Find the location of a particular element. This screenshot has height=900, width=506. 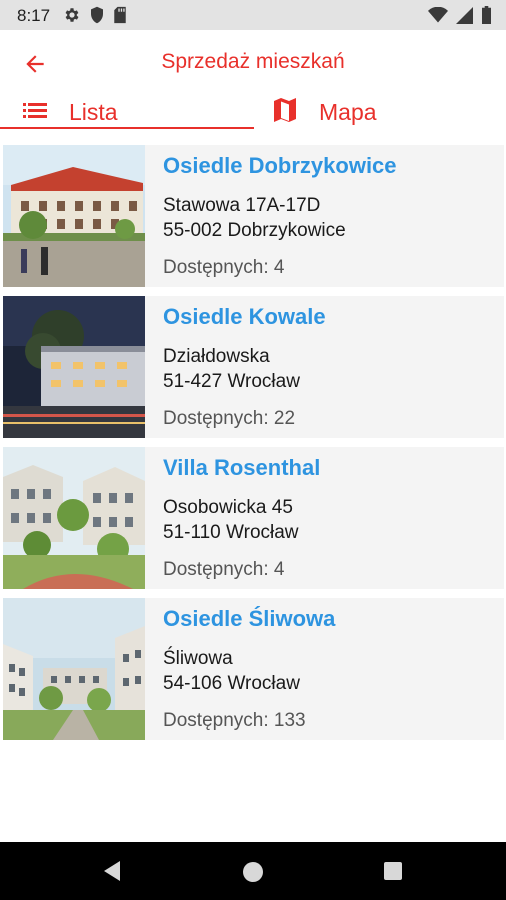

estate-city: 51-427 Wrocław is located at coordinates (231, 381).